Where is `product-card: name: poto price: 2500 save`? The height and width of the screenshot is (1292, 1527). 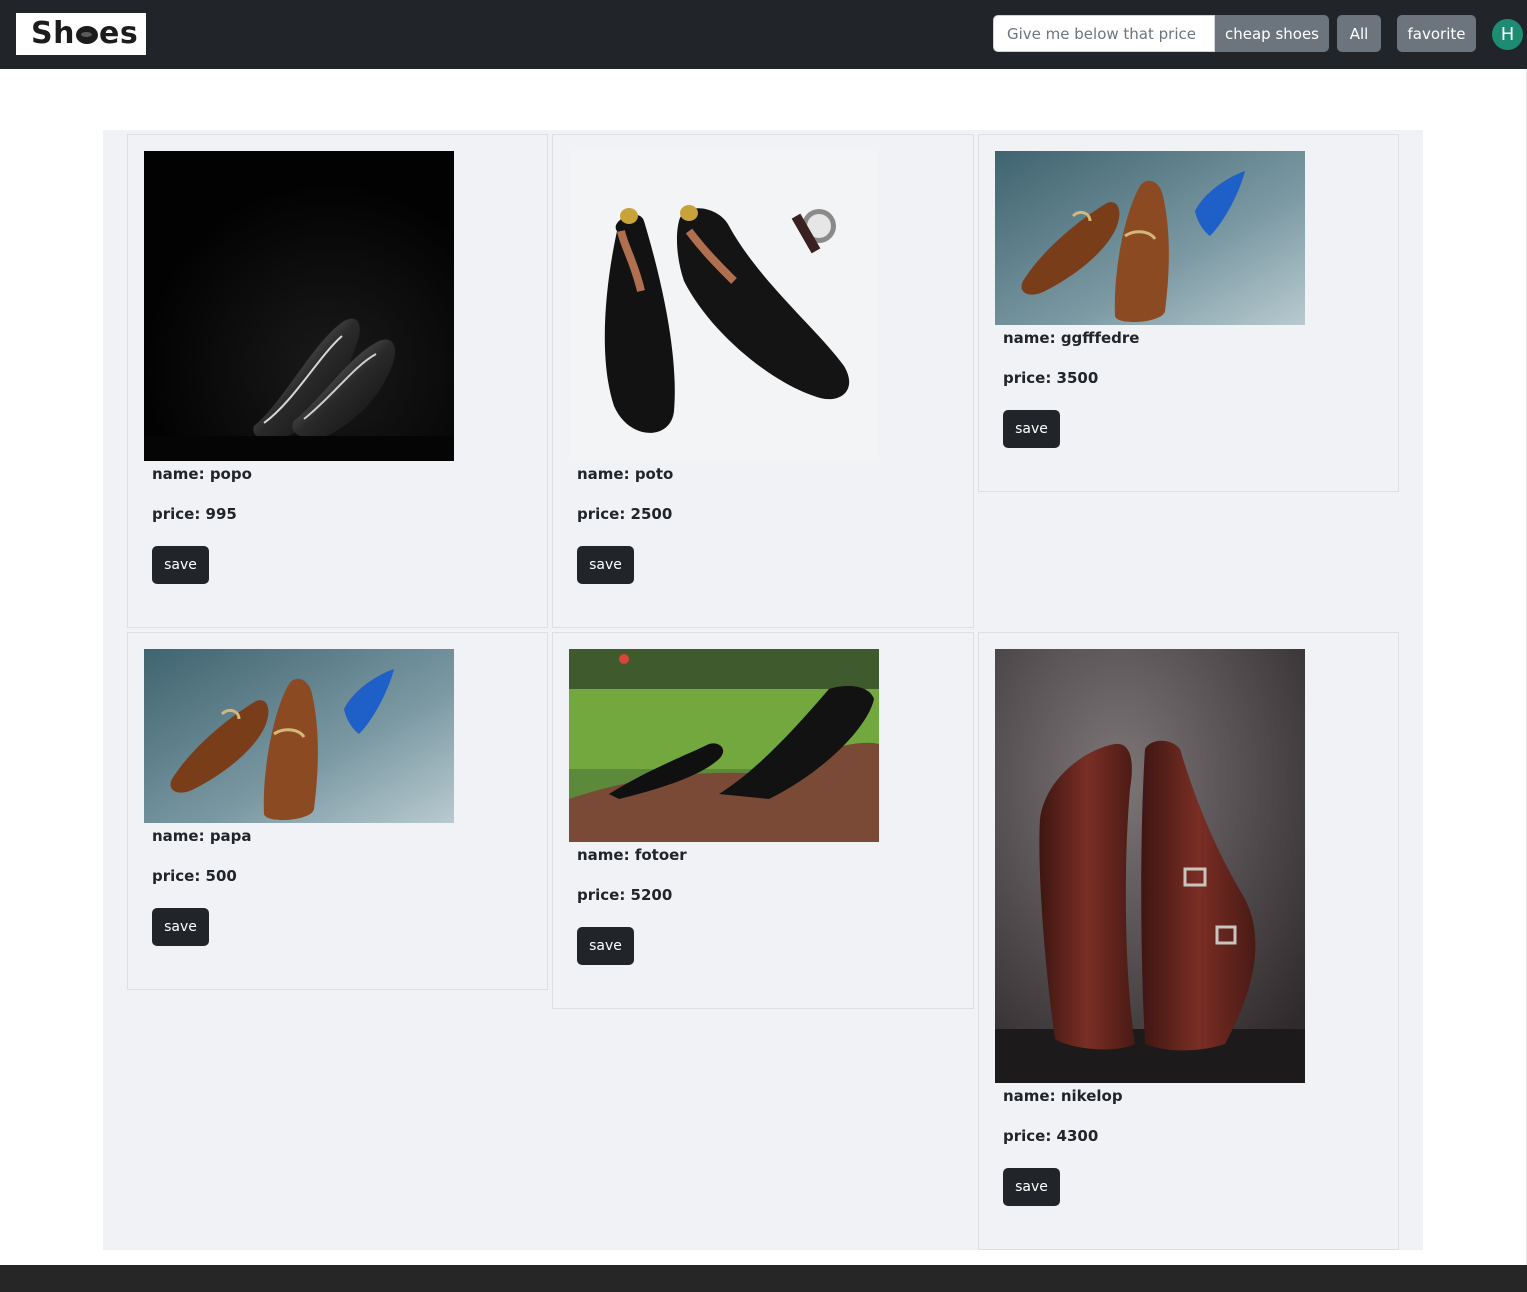 product-card: name: poto price: 2500 save is located at coordinates (763, 381).